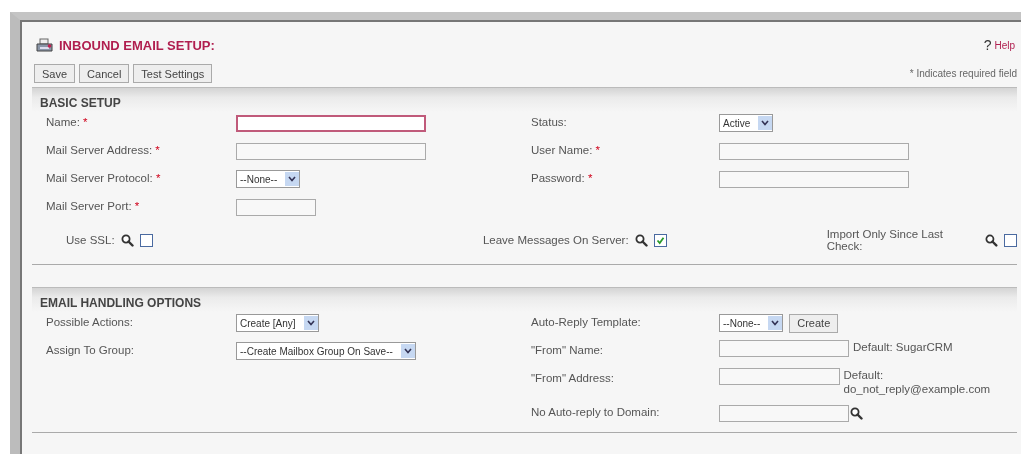  What do you see at coordinates (966, 73) in the screenshot?
I see `required-note: Indicates required field` at bounding box center [966, 73].